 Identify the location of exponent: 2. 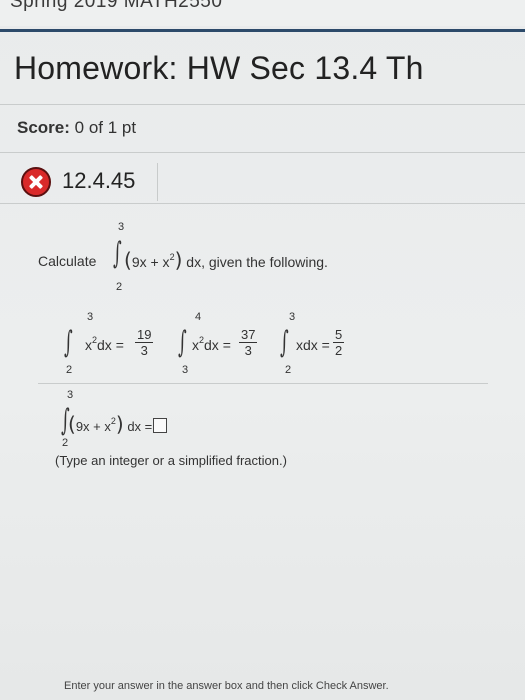
(172, 257).